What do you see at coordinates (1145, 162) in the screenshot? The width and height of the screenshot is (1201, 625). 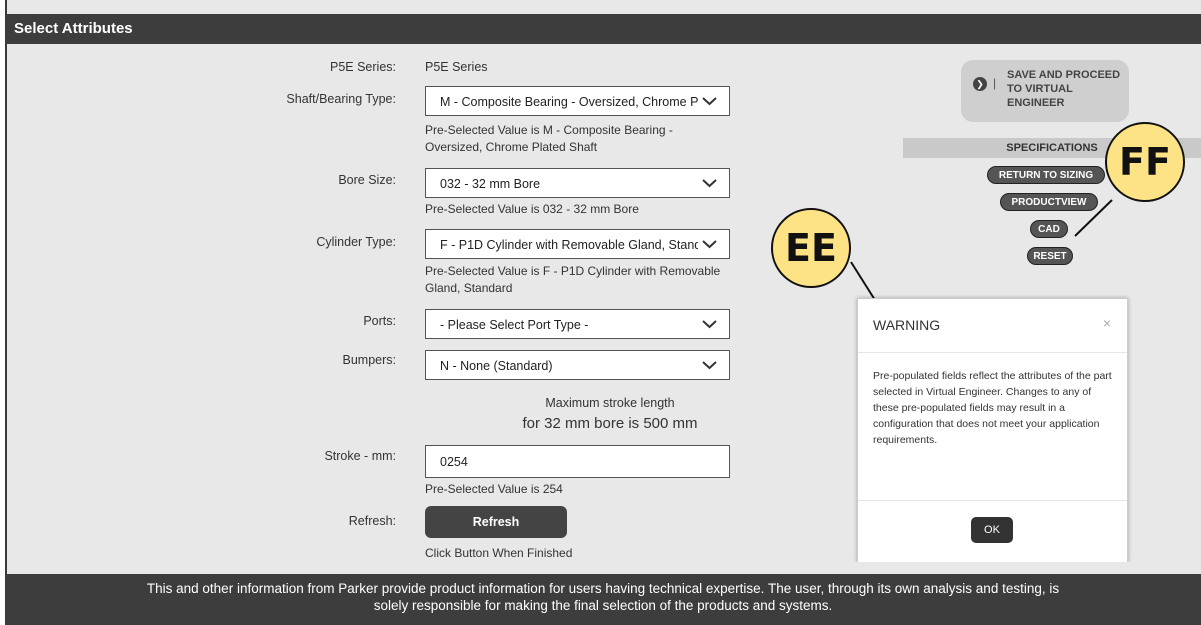 I see `callout-badge-ff: FF` at bounding box center [1145, 162].